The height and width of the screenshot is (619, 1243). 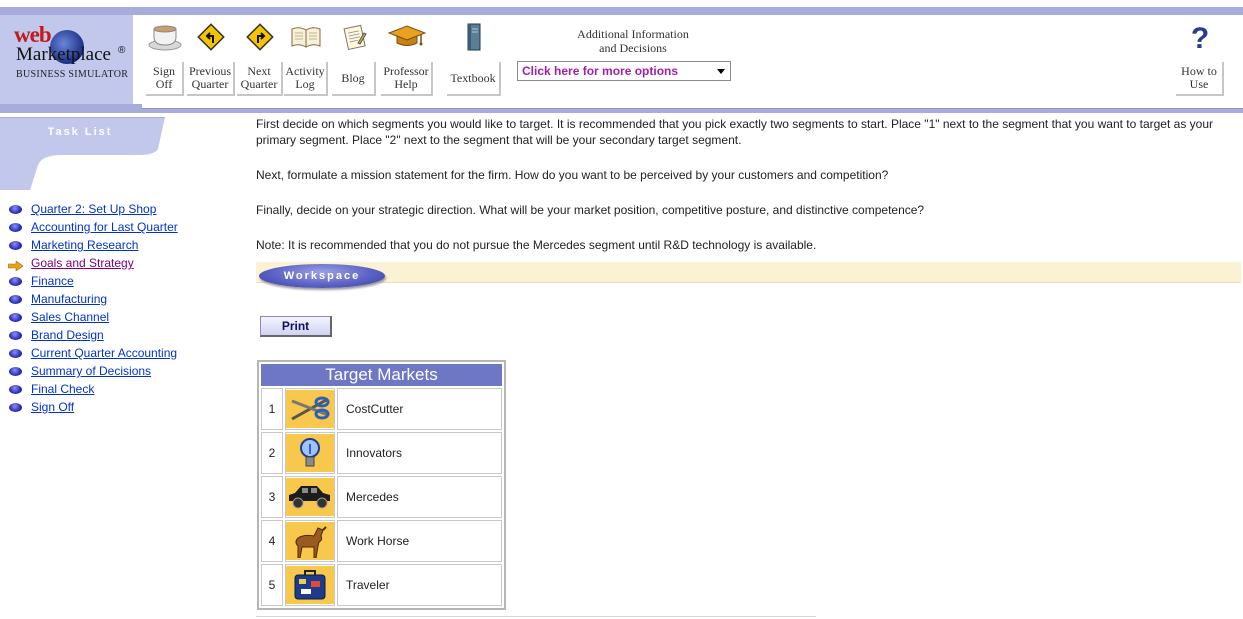 I want to click on header-bottom-inner, so click(x=692, y=106).